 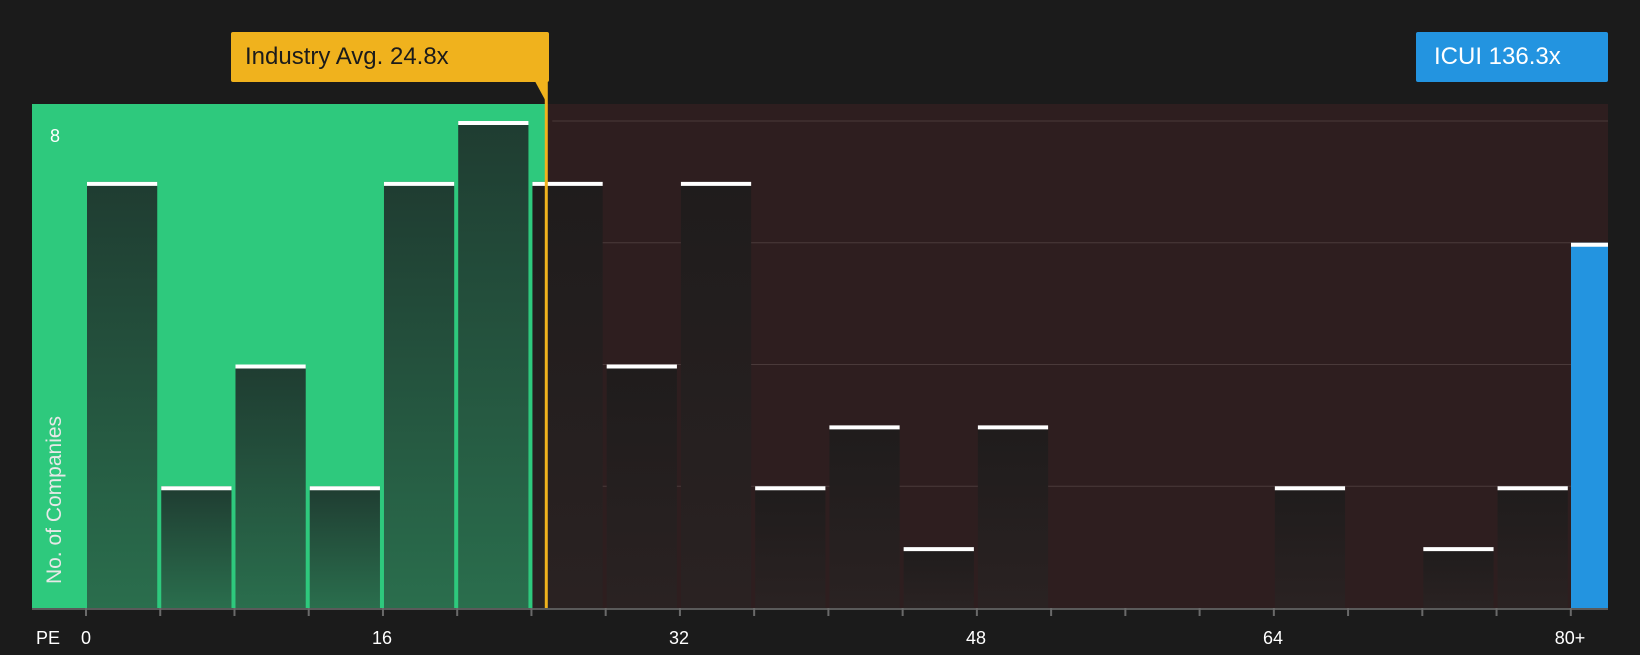 What do you see at coordinates (1589, 244) in the screenshot?
I see `company-bar-top` at bounding box center [1589, 244].